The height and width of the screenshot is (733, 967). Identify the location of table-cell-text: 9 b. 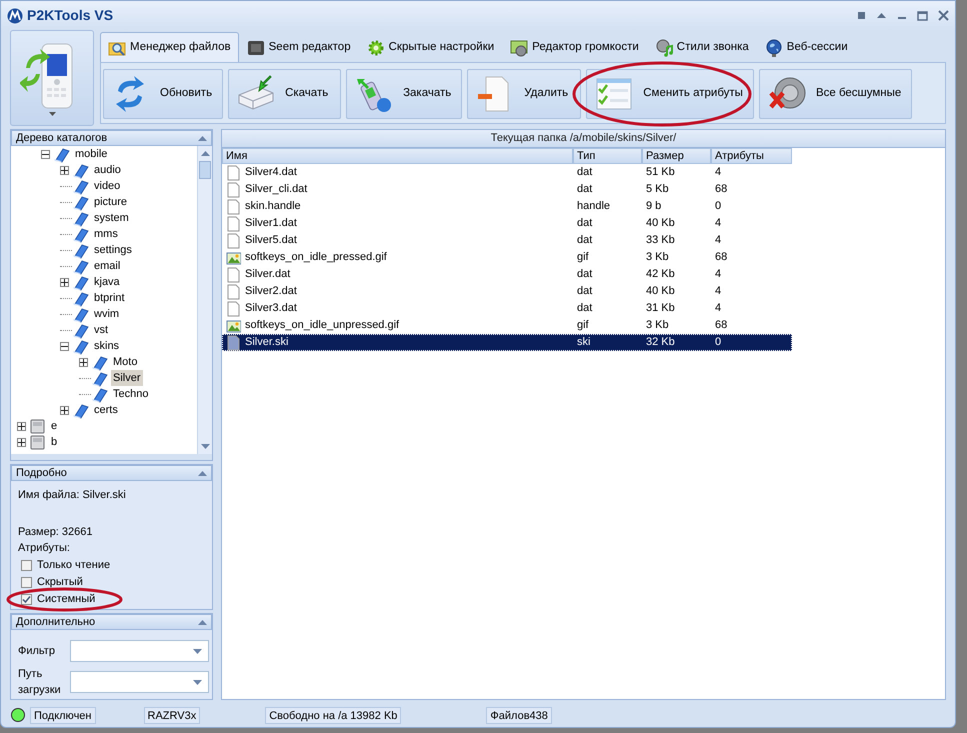
(654, 206).